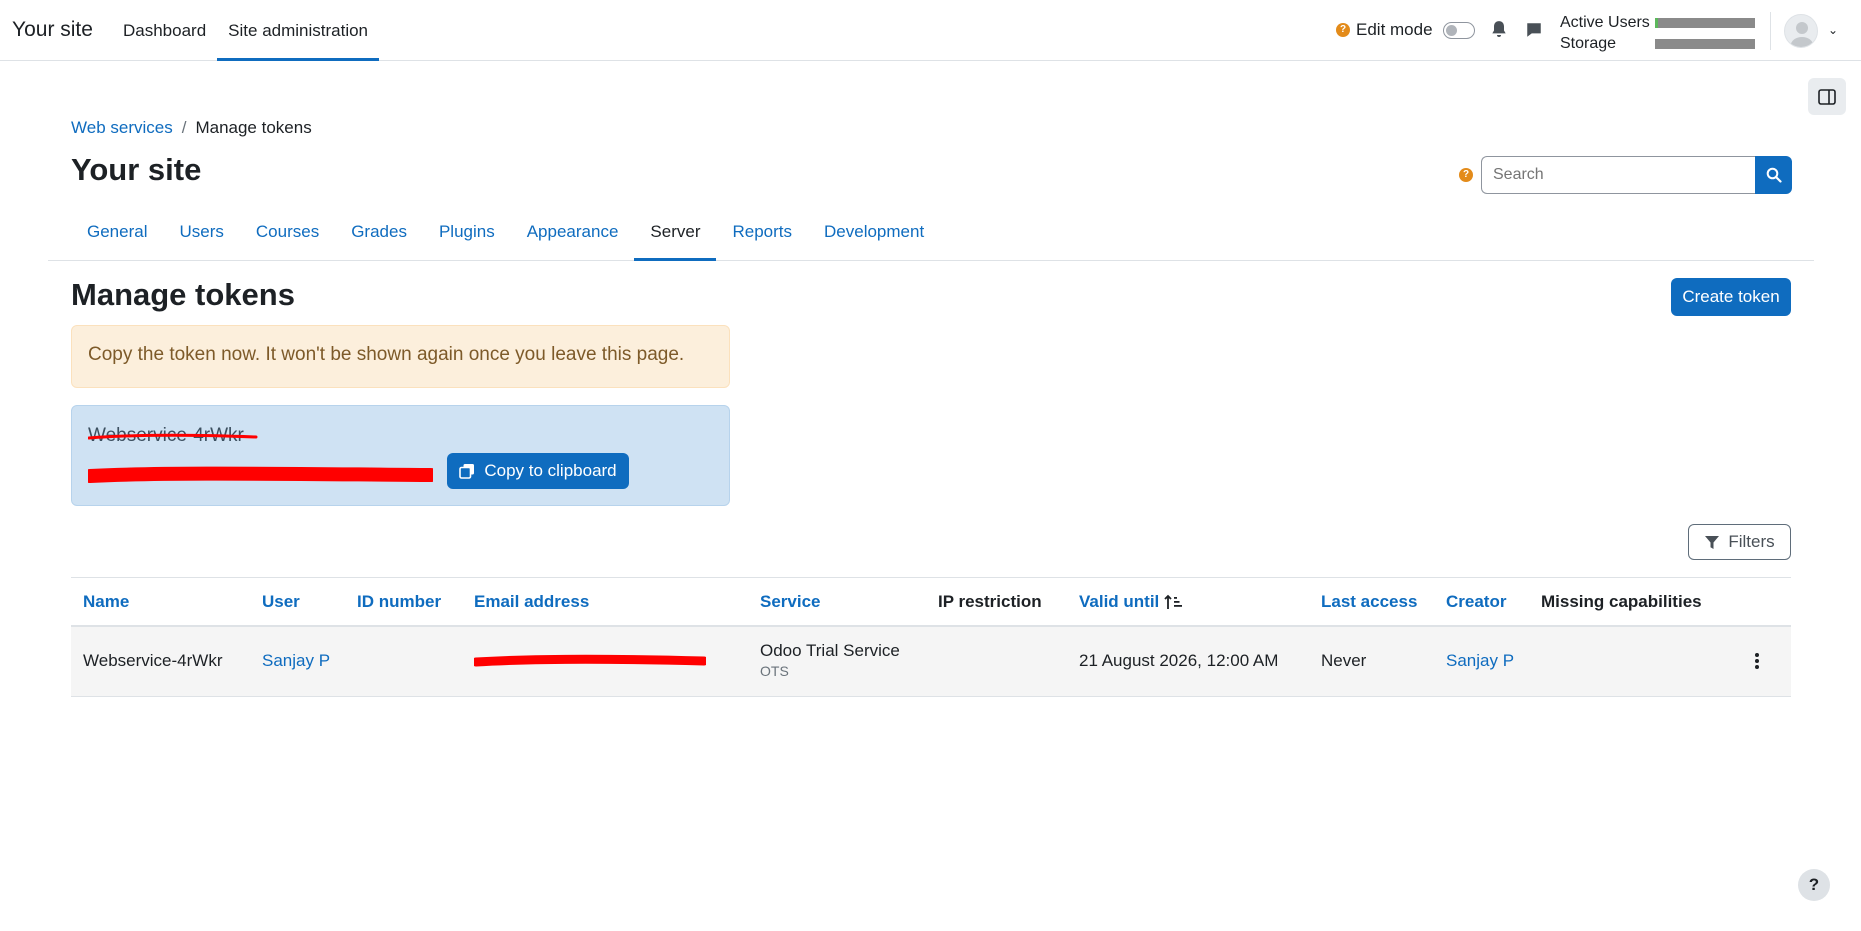 Image resolution: width=1861 pixels, height=931 pixels. What do you see at coordinates (531, 602) in the screenshot?
I see `column-header-email: Email address` at bounding box center [531, 602].